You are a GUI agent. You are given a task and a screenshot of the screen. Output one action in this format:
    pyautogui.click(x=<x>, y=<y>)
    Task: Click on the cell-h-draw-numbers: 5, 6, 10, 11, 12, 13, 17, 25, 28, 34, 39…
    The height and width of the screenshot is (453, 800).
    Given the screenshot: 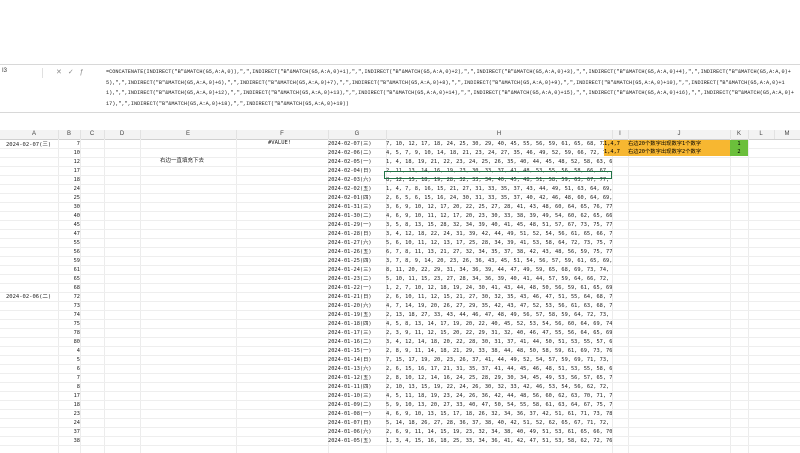 What is the action you would take?
    pyautogui.click(x=499, y=243)
    